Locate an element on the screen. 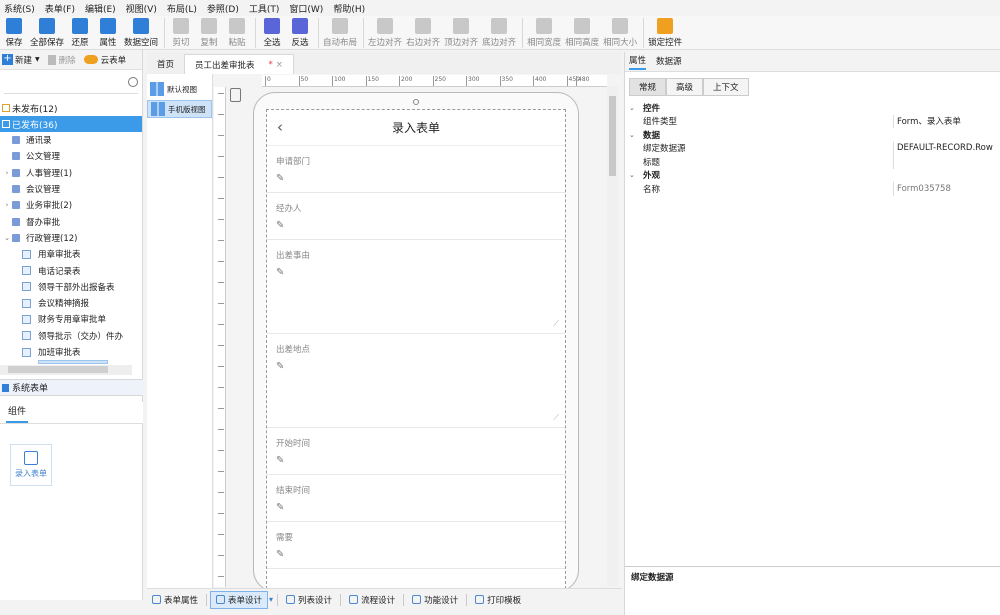  form-field: 需要 ✎ is located at coordinates (416, 545).